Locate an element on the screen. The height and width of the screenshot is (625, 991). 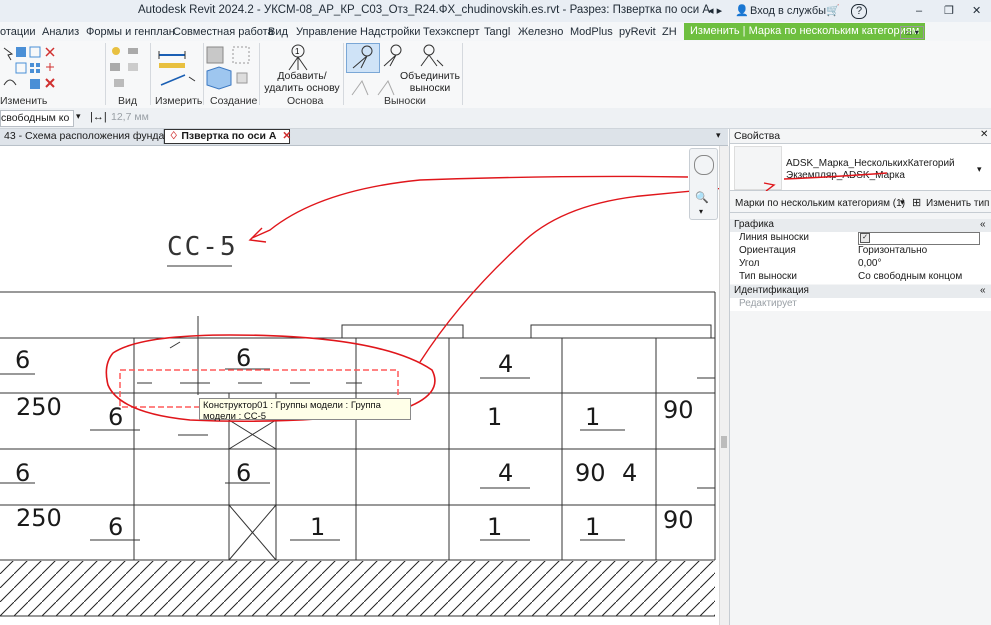
tab-pyrevit: pyRevit is located at coordinates (637, 32).